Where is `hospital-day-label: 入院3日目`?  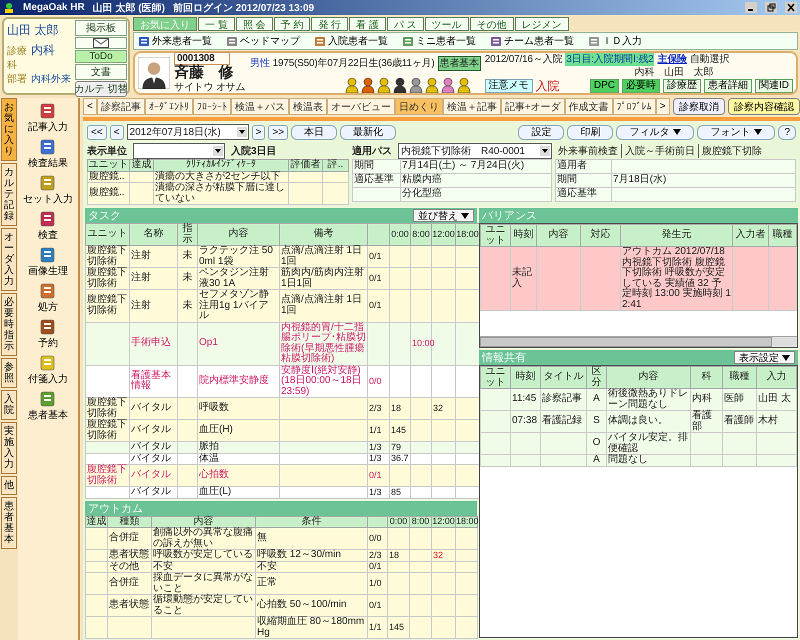 hospital-day-label: 入院3日目 is located at coordinates (254, 151).